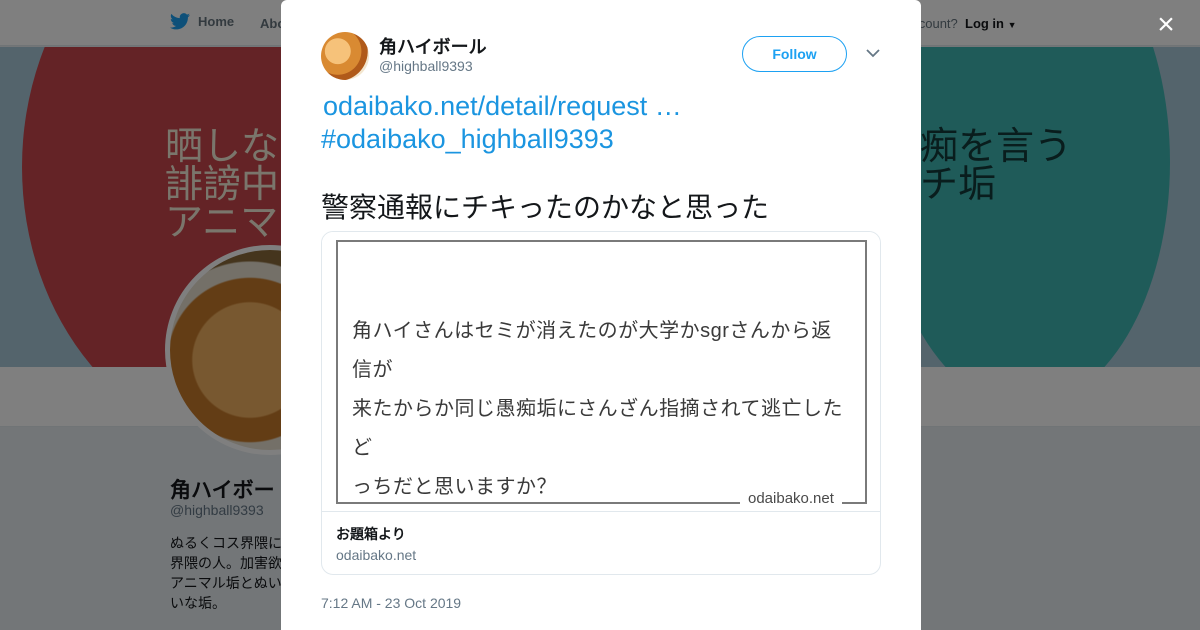 This screenshot has width=1200, height=630. What do you see at coordinates (545, 207) in the screenshot?
I see `tweet-text: 警察通報にチキったのかなと思った` at bounding box center [545, 207].